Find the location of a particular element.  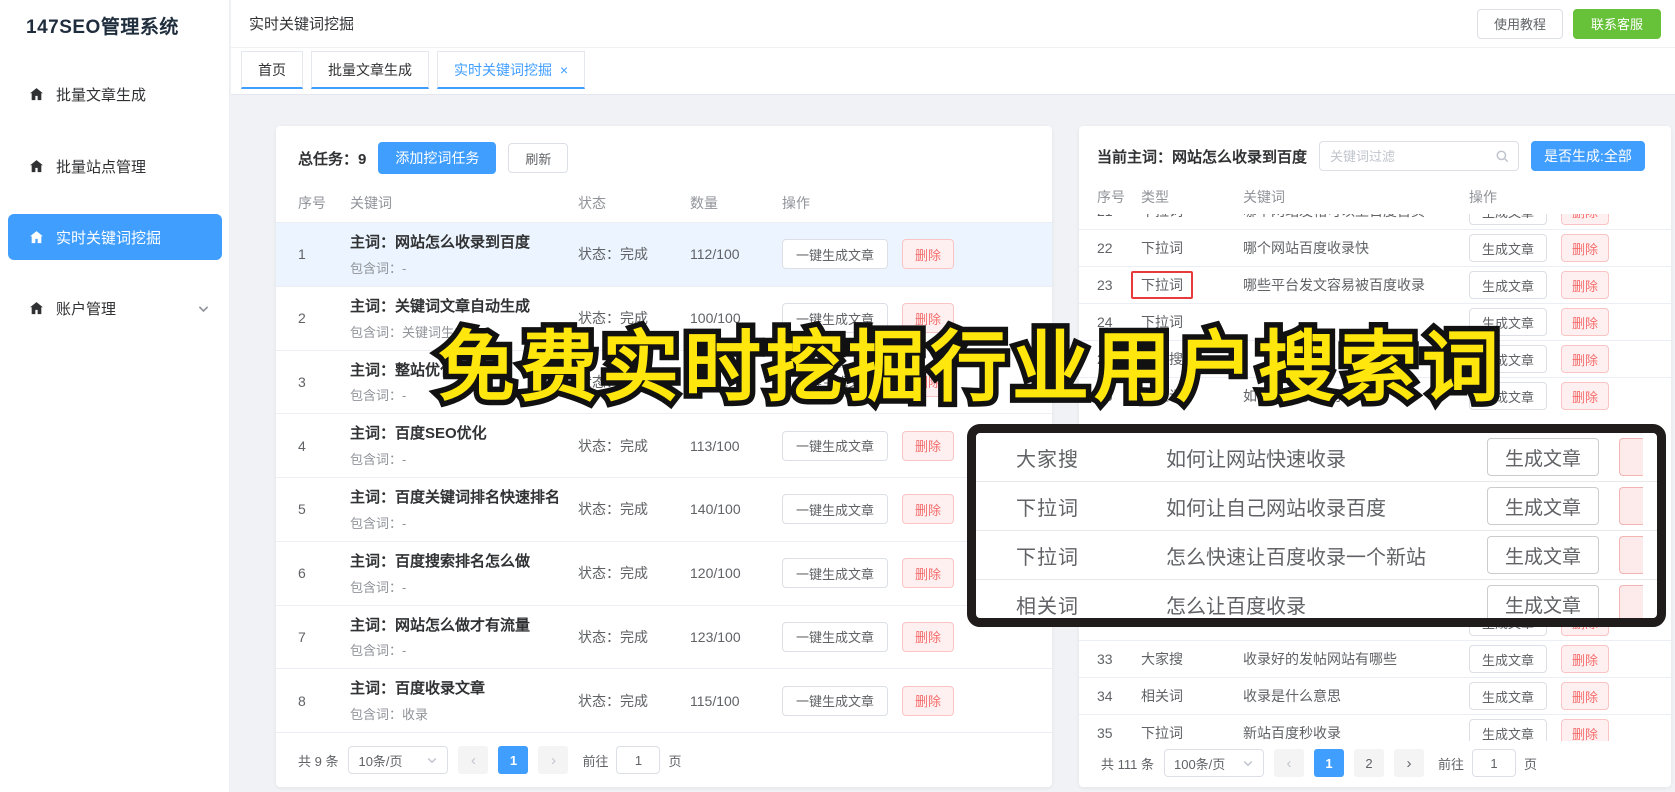

total-count-label: 共 111 条 is located at coordinates (1127, 764).